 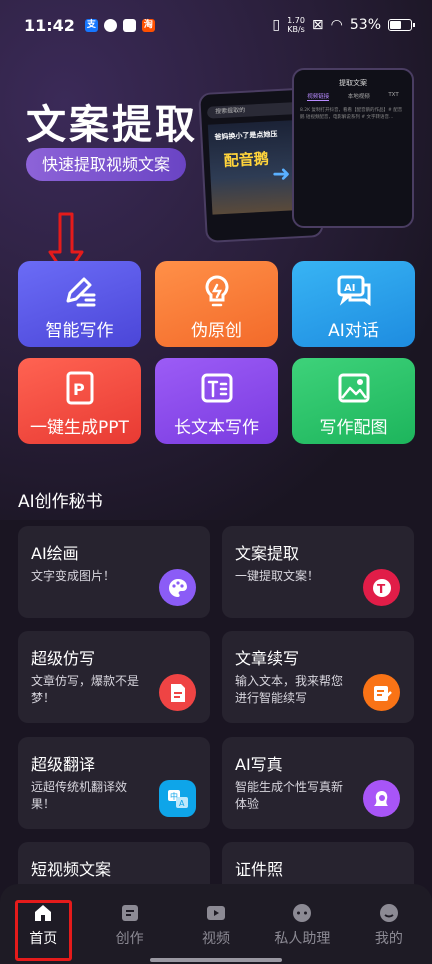 I want to click on ppt-icon: P, so click(x=79, y=388).